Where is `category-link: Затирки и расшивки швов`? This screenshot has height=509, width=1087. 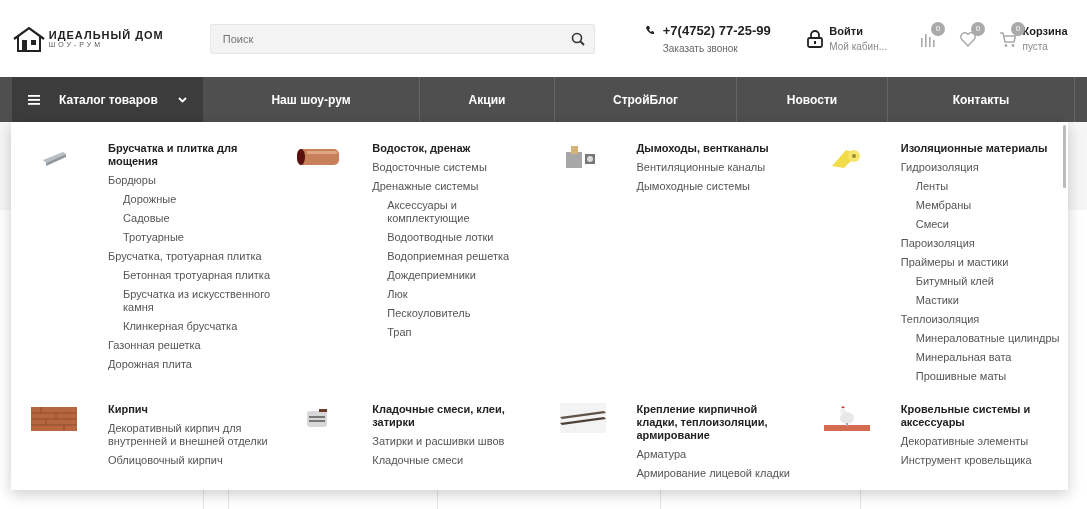 category-link: Затирки и расшивки швов is located at coordinates (455, 441).